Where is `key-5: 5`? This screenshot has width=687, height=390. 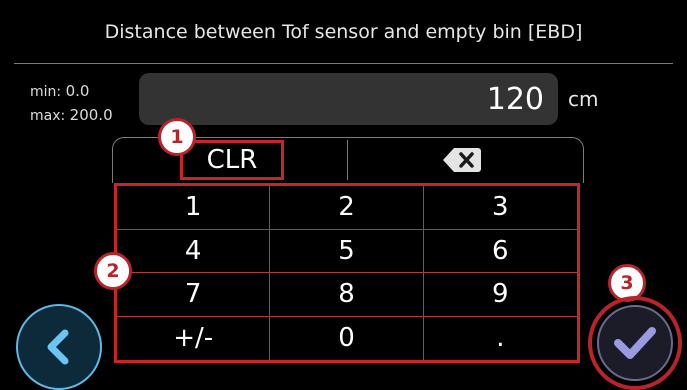 key-5: 5 is located at coordinates (347, 251).